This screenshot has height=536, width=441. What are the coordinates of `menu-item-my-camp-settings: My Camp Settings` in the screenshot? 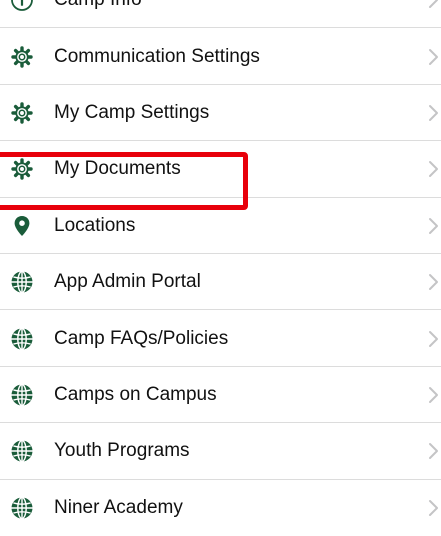 It's located at (220, 113).